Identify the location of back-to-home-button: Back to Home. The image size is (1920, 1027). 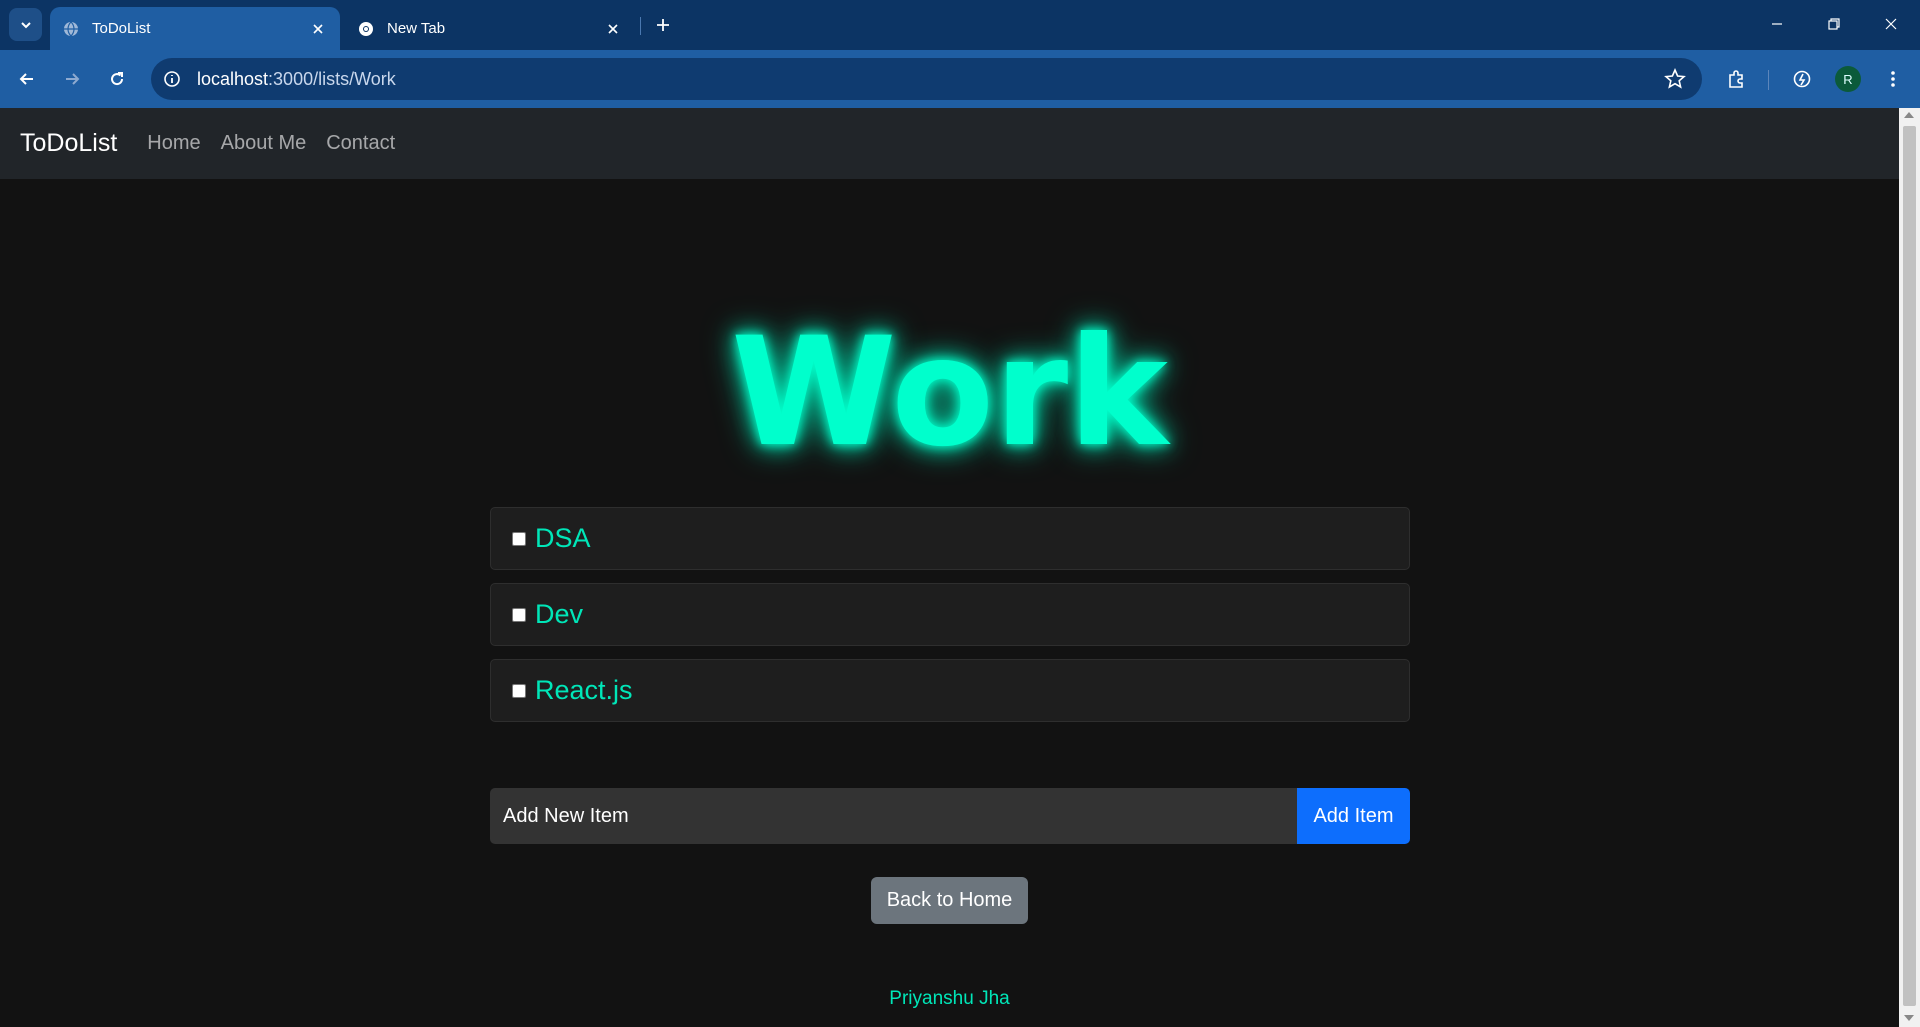
(949, 900).